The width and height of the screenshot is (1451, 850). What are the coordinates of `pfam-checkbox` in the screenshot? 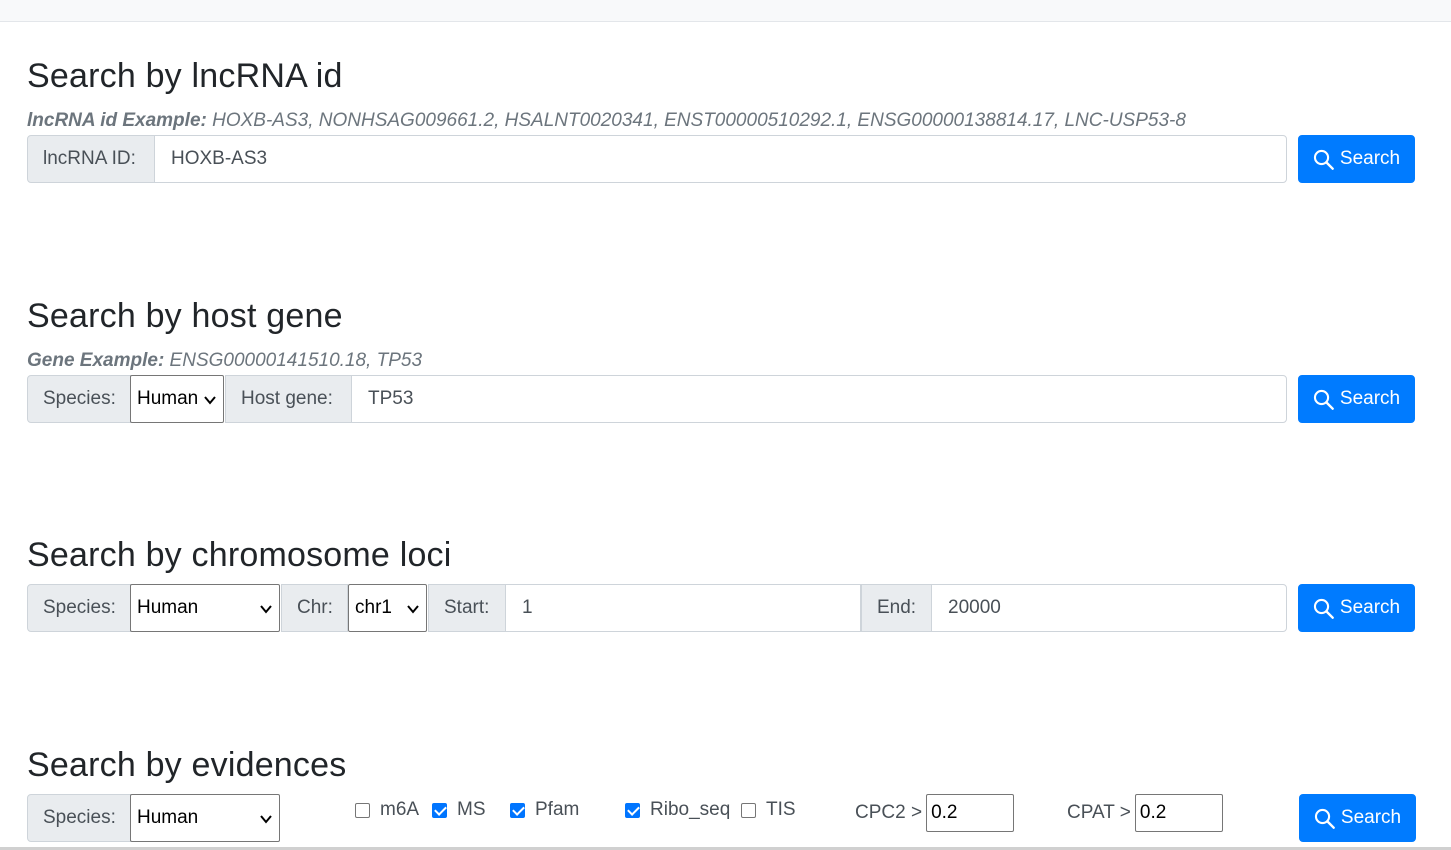 It's located at (517, 810).